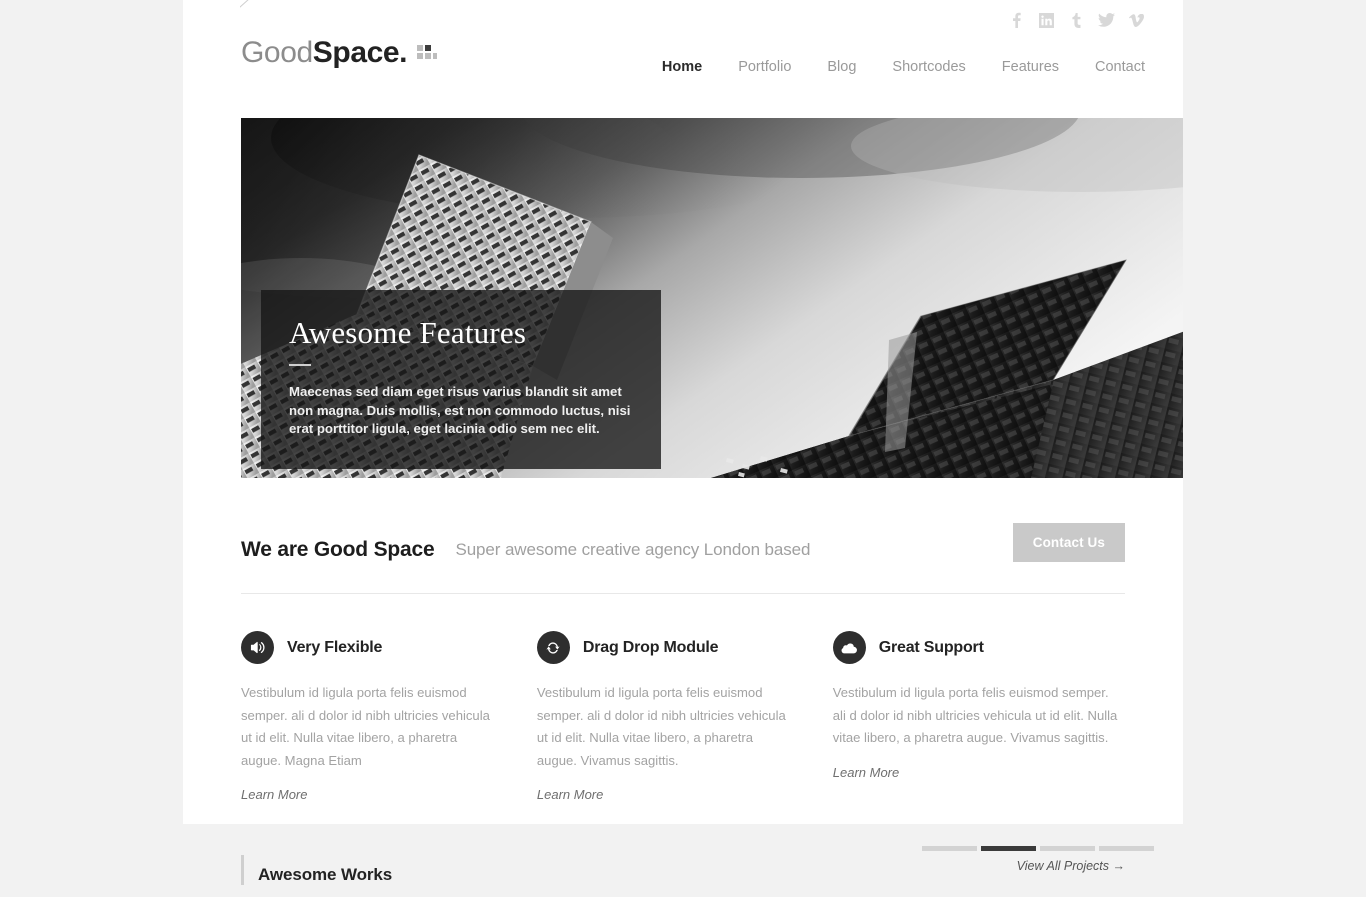 Image resolution: width=1366 pixels, height=897 pixels. Describe the element at coordinates (360, 52) in the screenshot. I see `logo-text-bold: Space.` at that location.